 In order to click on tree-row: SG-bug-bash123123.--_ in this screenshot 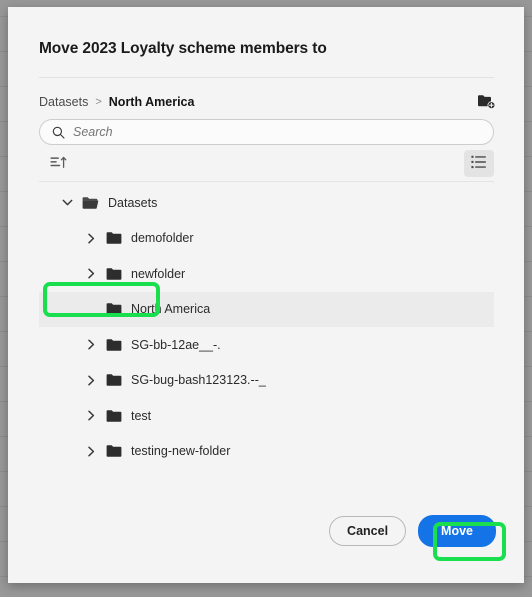, I will do `click(266, 381)`.